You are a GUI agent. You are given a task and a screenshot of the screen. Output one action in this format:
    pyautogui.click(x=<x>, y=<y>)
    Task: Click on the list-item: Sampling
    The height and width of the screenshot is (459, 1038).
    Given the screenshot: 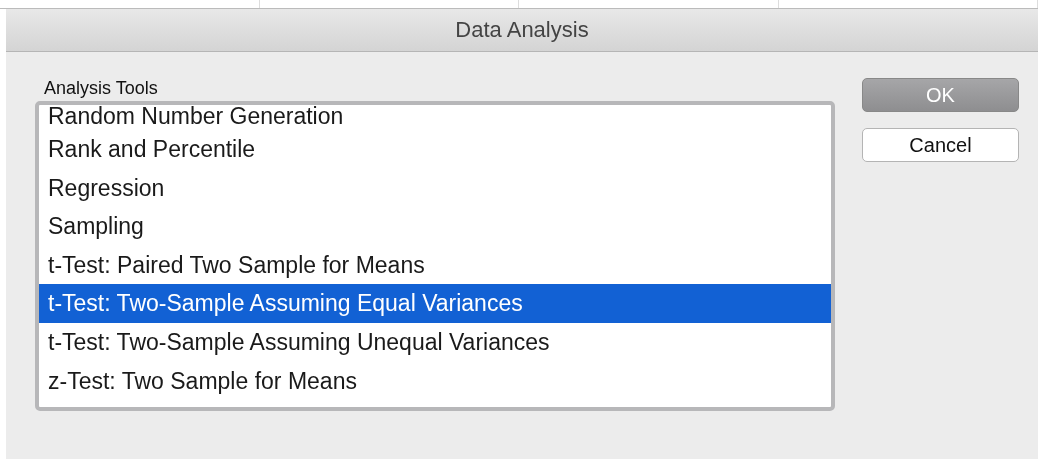 What is the action you would take?
    pyautogui.click(x=435, y=226)
    